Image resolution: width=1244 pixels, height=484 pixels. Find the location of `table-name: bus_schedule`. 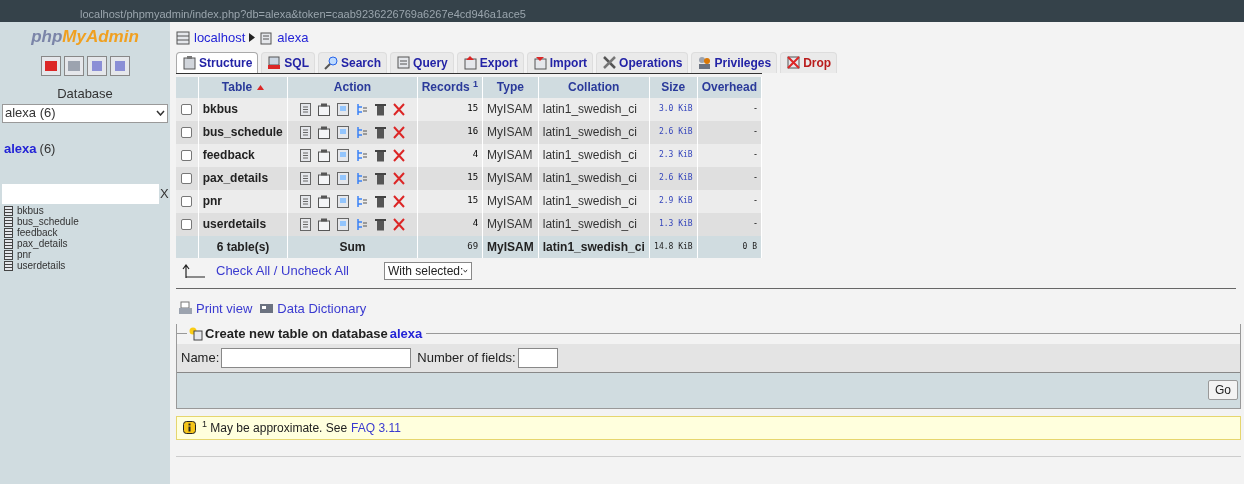

table-name: bus_schedule is located at coordinates (243, 132).